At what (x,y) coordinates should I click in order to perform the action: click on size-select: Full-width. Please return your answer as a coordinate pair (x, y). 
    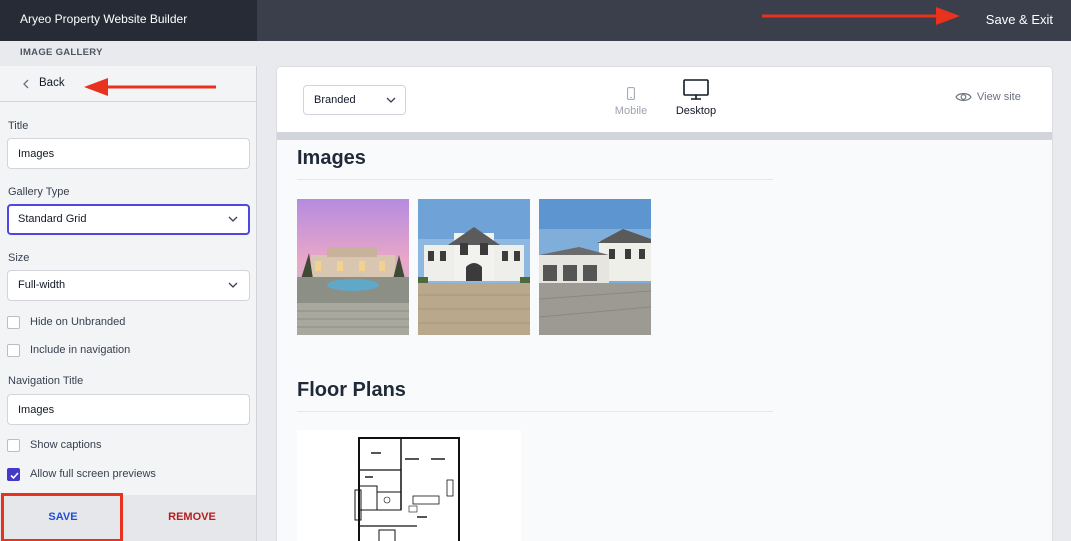
    Looking at the image, I should click on (128, 285).